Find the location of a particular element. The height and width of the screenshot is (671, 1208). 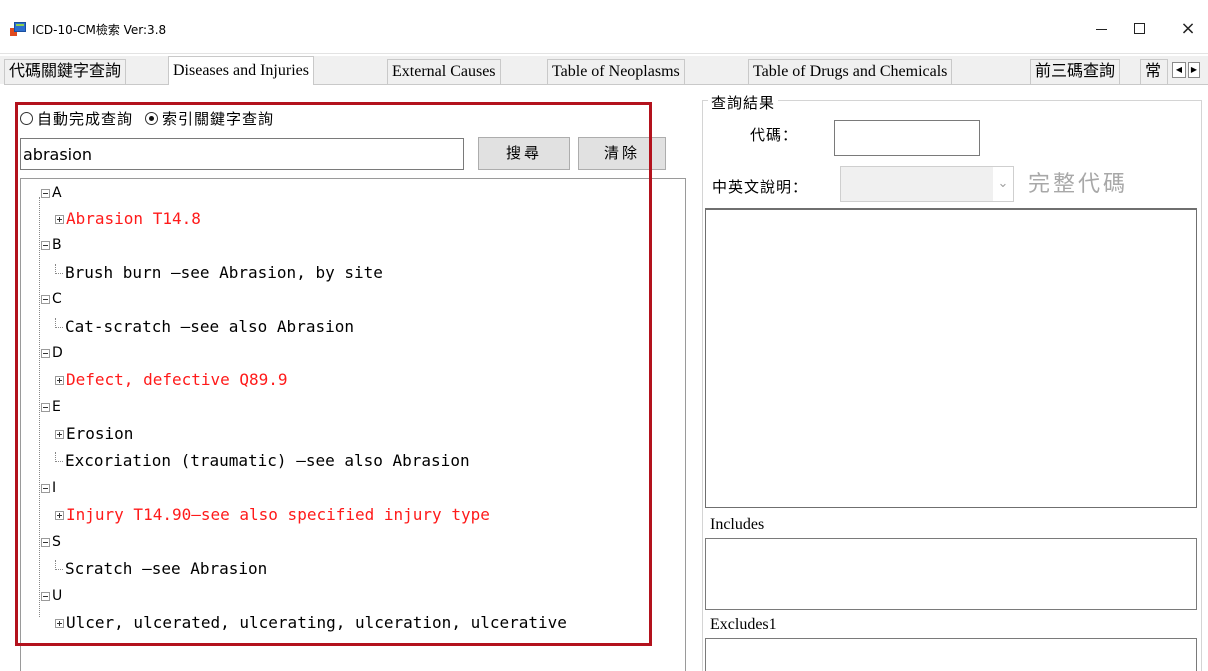

tab-diseases-injuries: Diseases and Injuries is located at coordinates (241, 70).